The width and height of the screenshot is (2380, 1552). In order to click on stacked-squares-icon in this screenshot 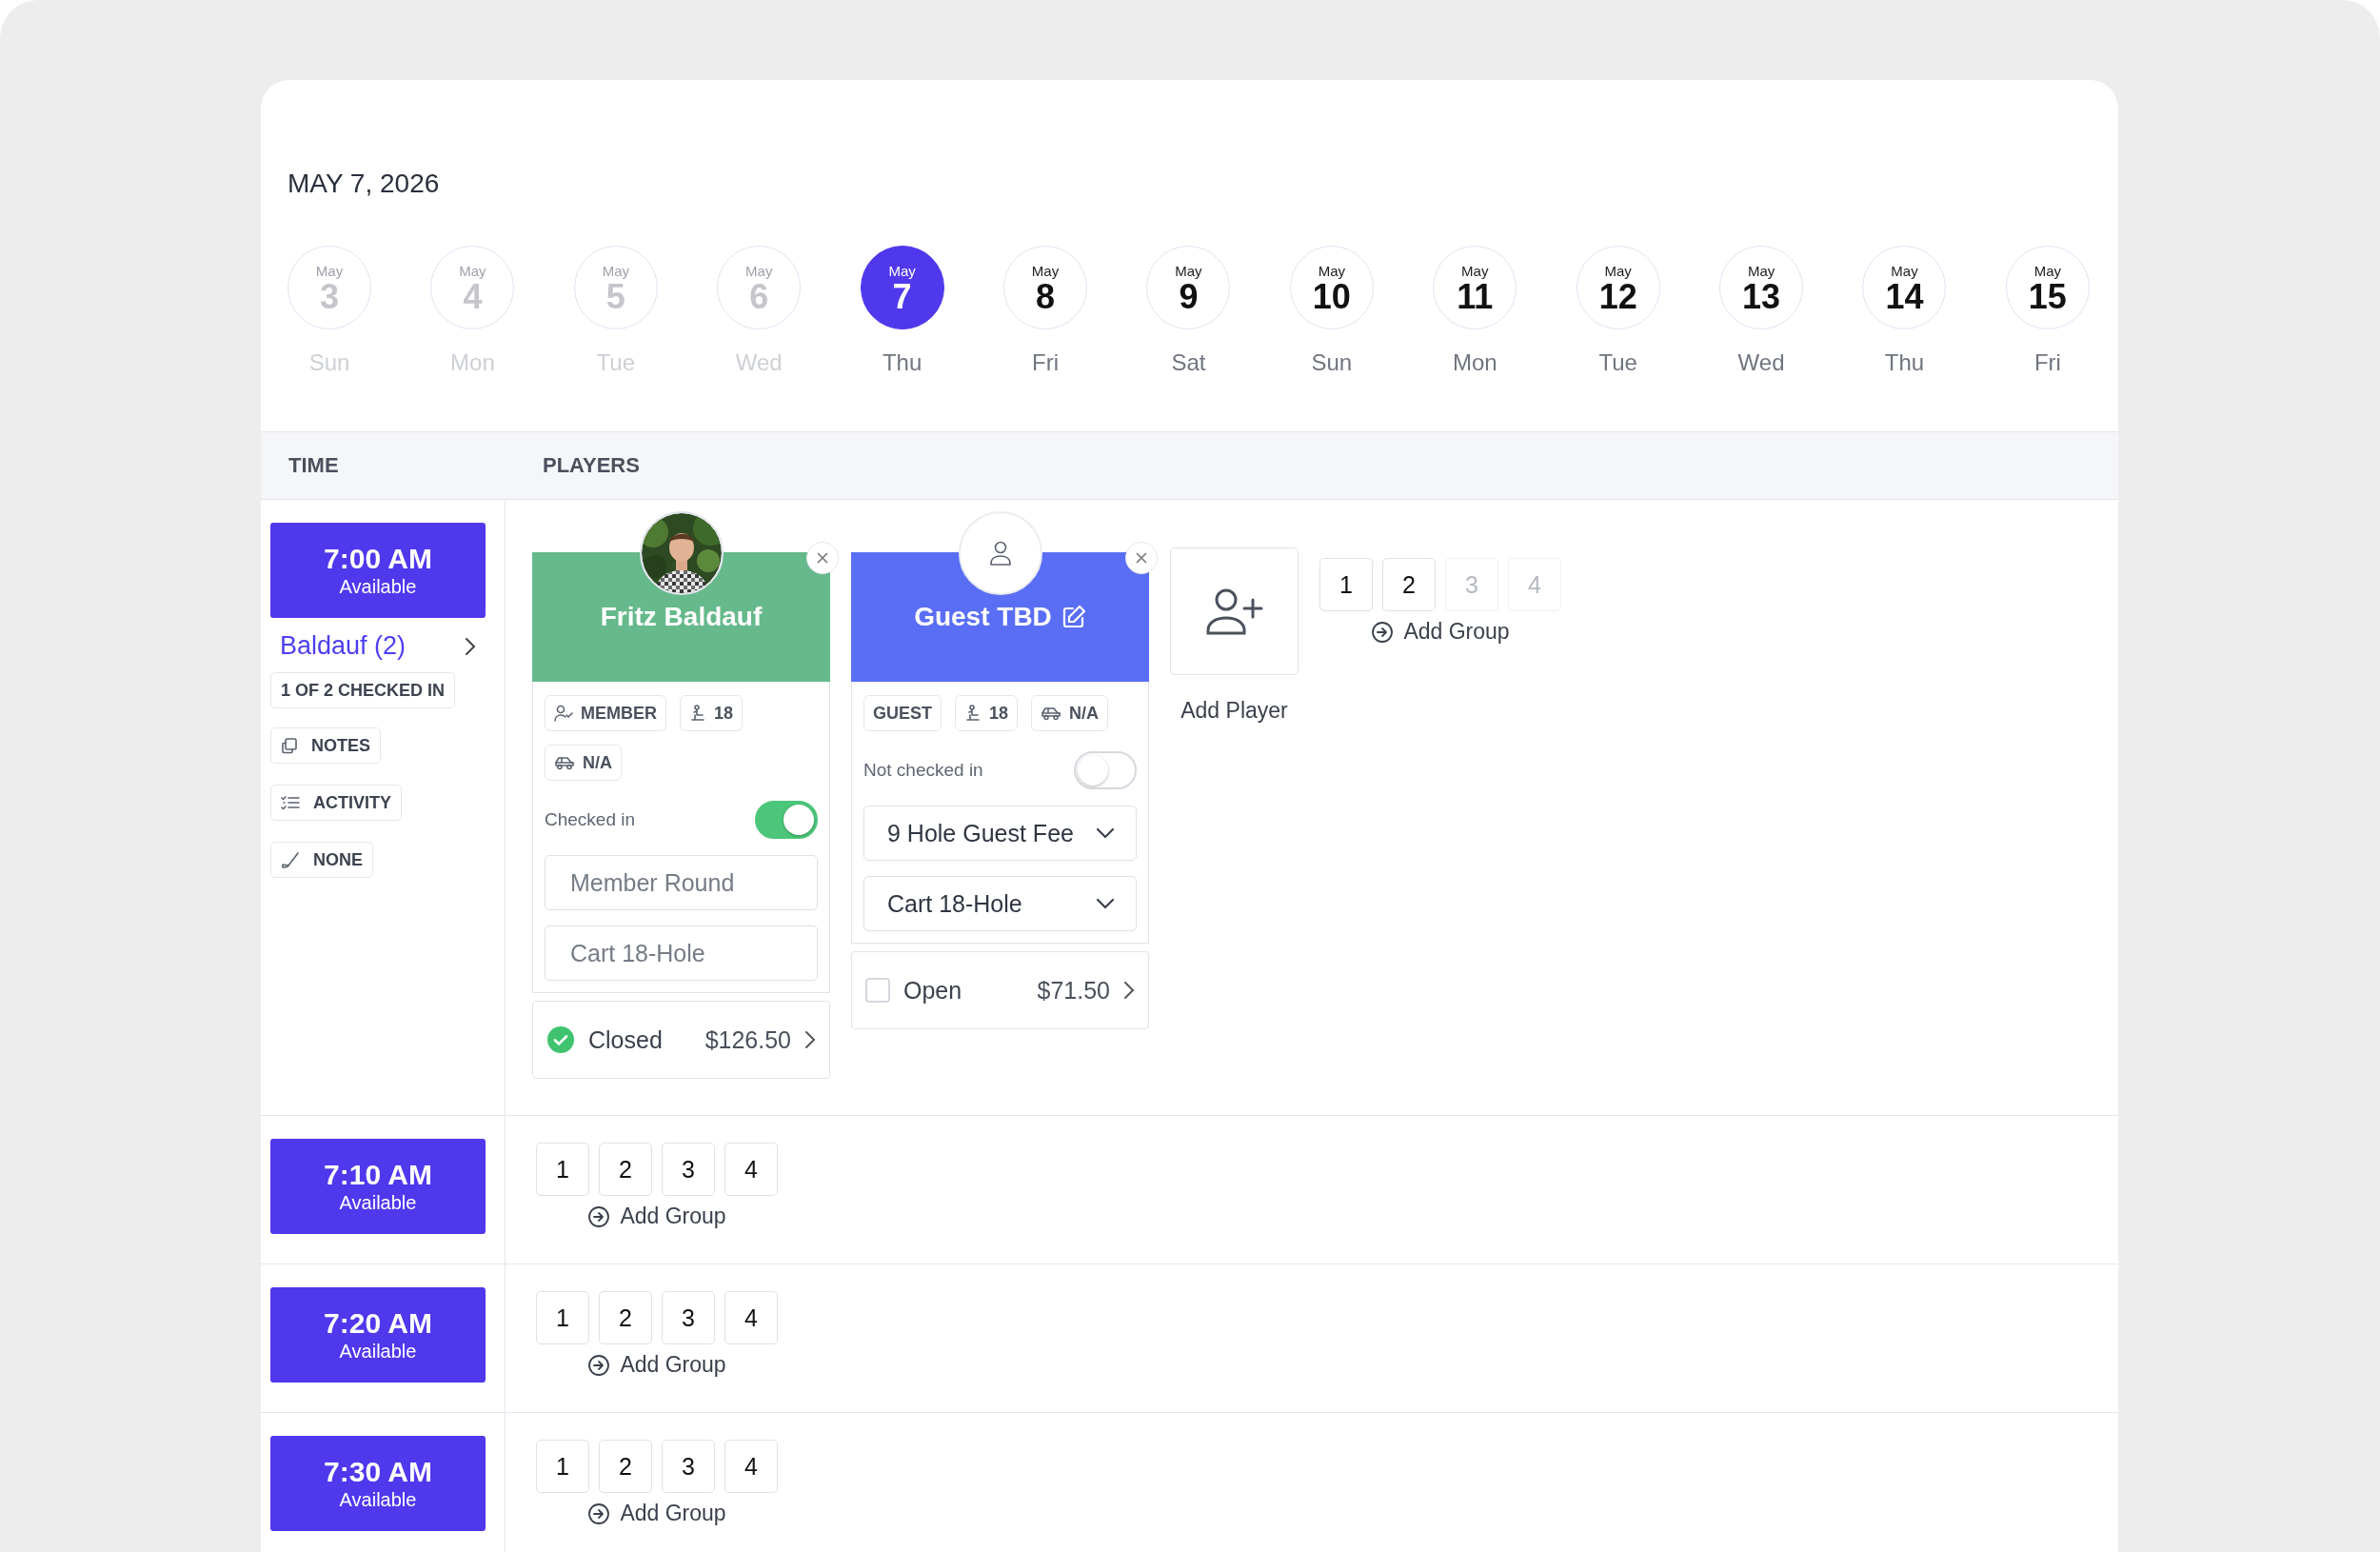, I will do `click(289, 746)`.